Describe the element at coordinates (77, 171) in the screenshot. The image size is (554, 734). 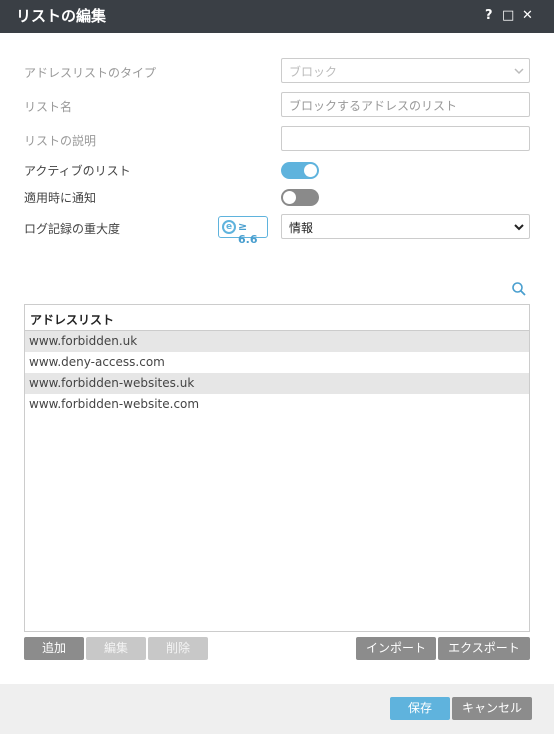
I see `active-label: アクティブのリスト` at that location.